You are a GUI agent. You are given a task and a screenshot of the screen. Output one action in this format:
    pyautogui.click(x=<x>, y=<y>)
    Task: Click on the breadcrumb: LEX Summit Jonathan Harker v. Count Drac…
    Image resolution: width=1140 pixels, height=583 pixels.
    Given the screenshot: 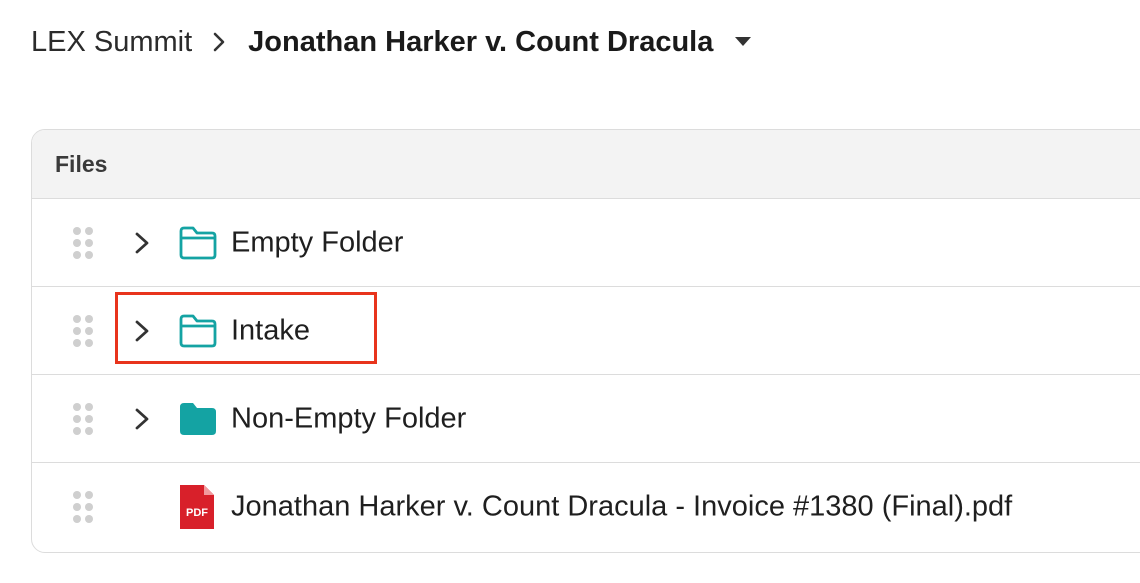 What is the action you would take?
    pyautogui.click(x=391, y=42)
    